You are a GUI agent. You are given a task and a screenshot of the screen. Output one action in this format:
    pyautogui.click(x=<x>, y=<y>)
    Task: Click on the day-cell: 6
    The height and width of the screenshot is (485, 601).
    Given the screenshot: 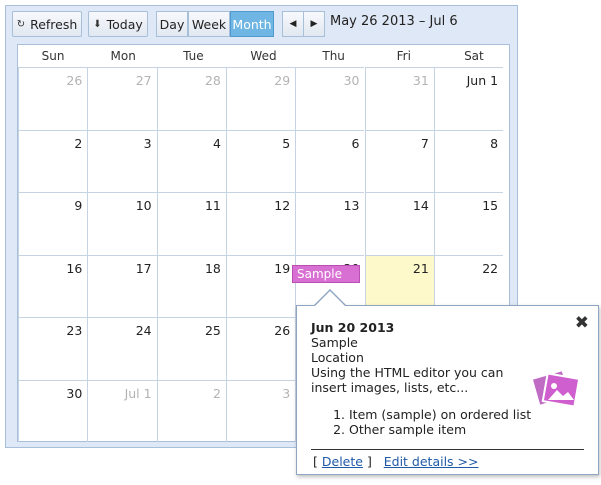 What is the action you would take?
    pyautogui.click(x=330, y=160)
    